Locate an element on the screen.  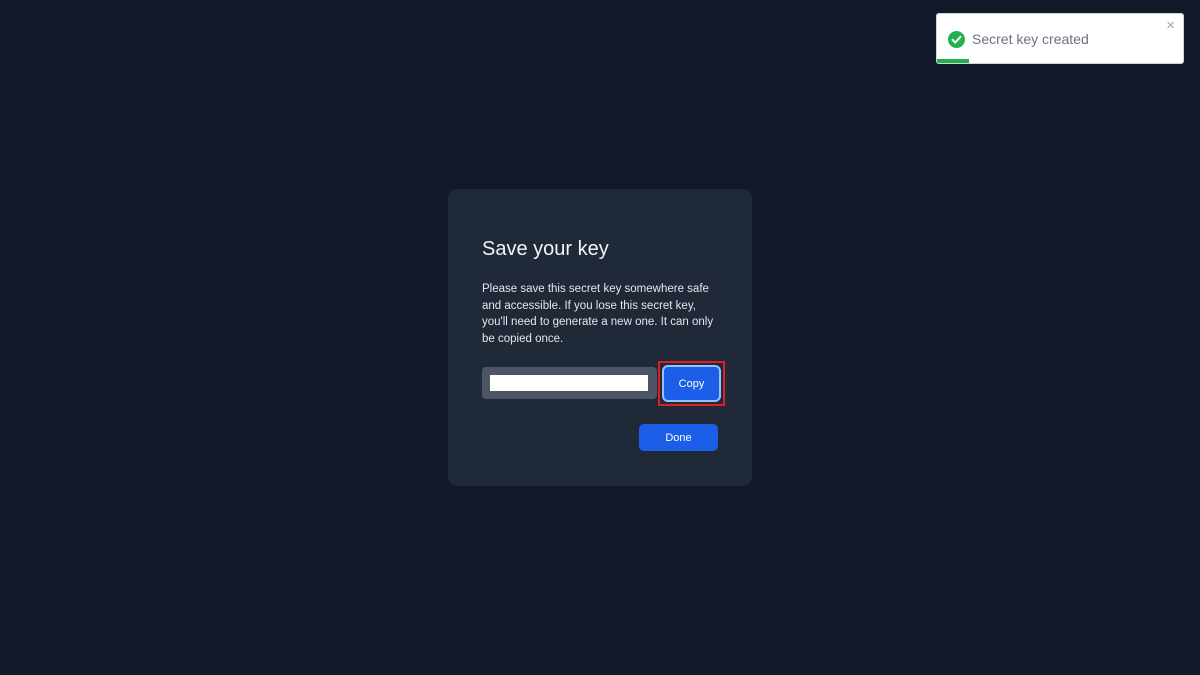
secret-key-input is located at coordinates (569, 383).